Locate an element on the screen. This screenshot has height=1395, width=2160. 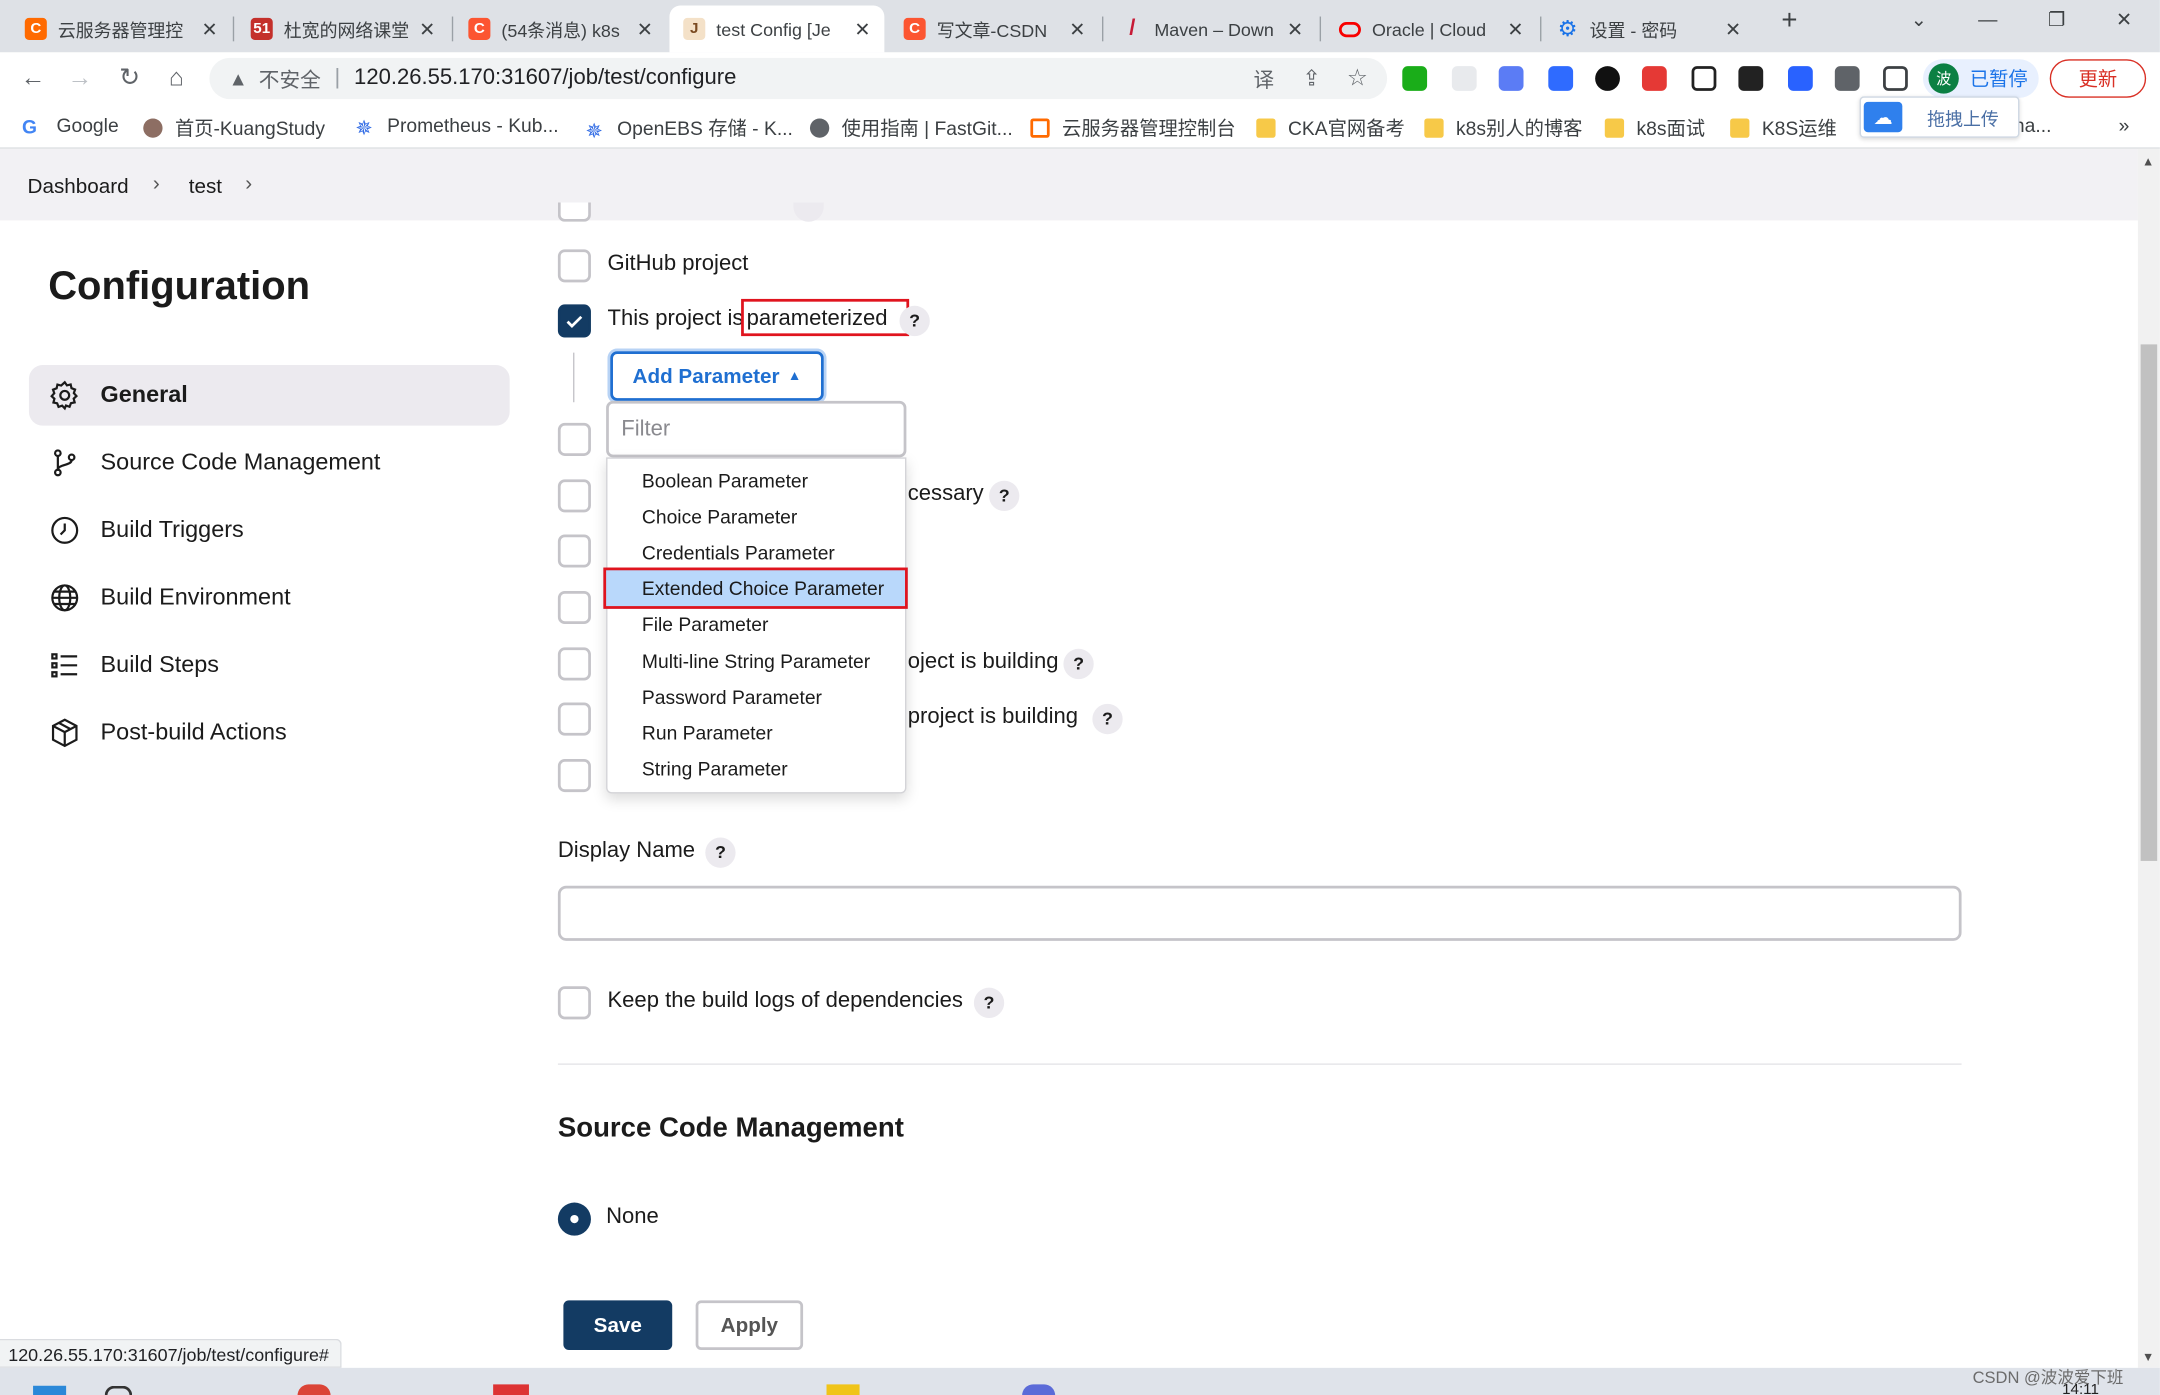
save-button: Save is located at coordinates (618, 1325).